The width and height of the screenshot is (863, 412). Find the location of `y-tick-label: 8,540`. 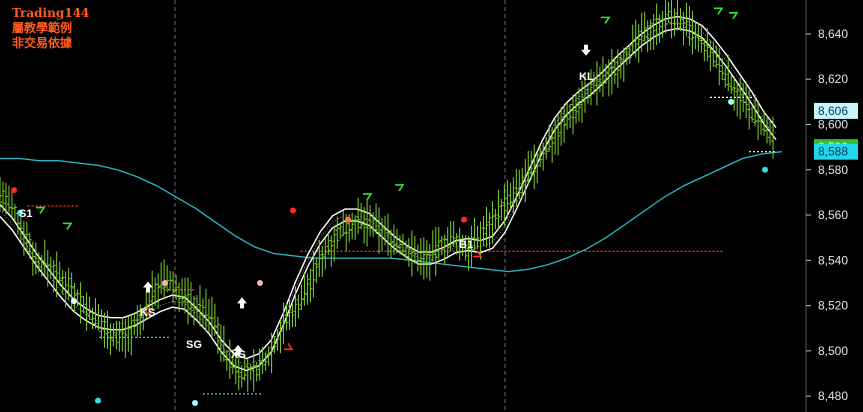

y-tick-label: 8,540 is located at coordinates (833, 260).